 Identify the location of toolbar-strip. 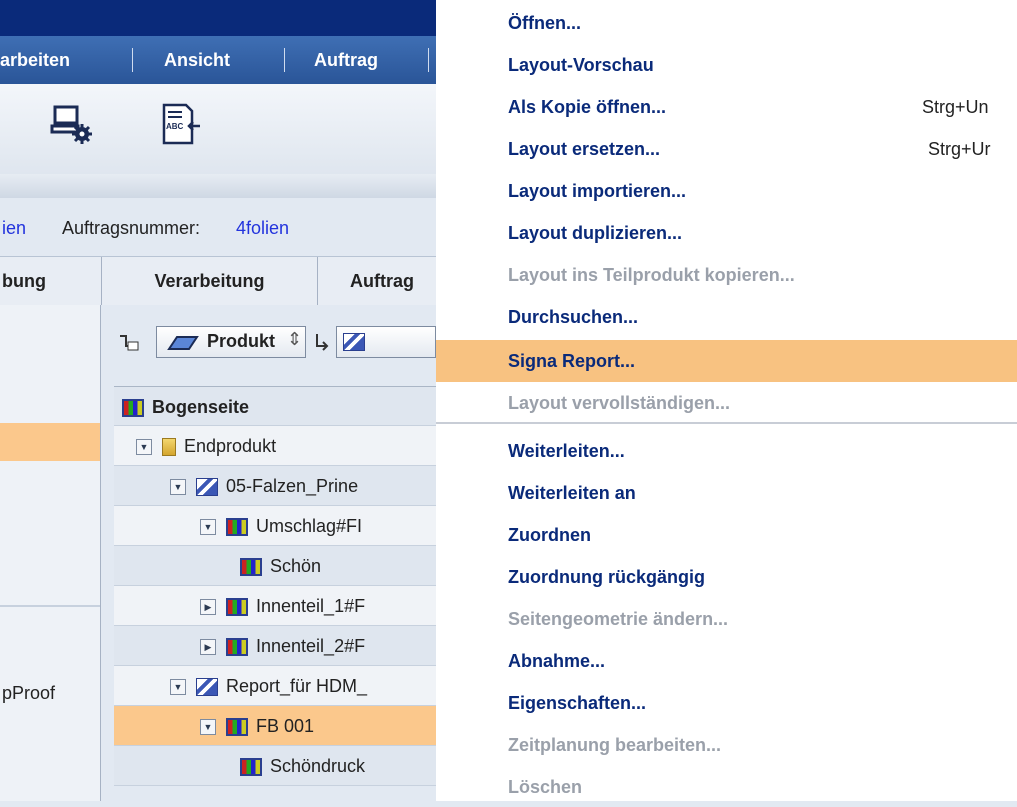
(218, 186).